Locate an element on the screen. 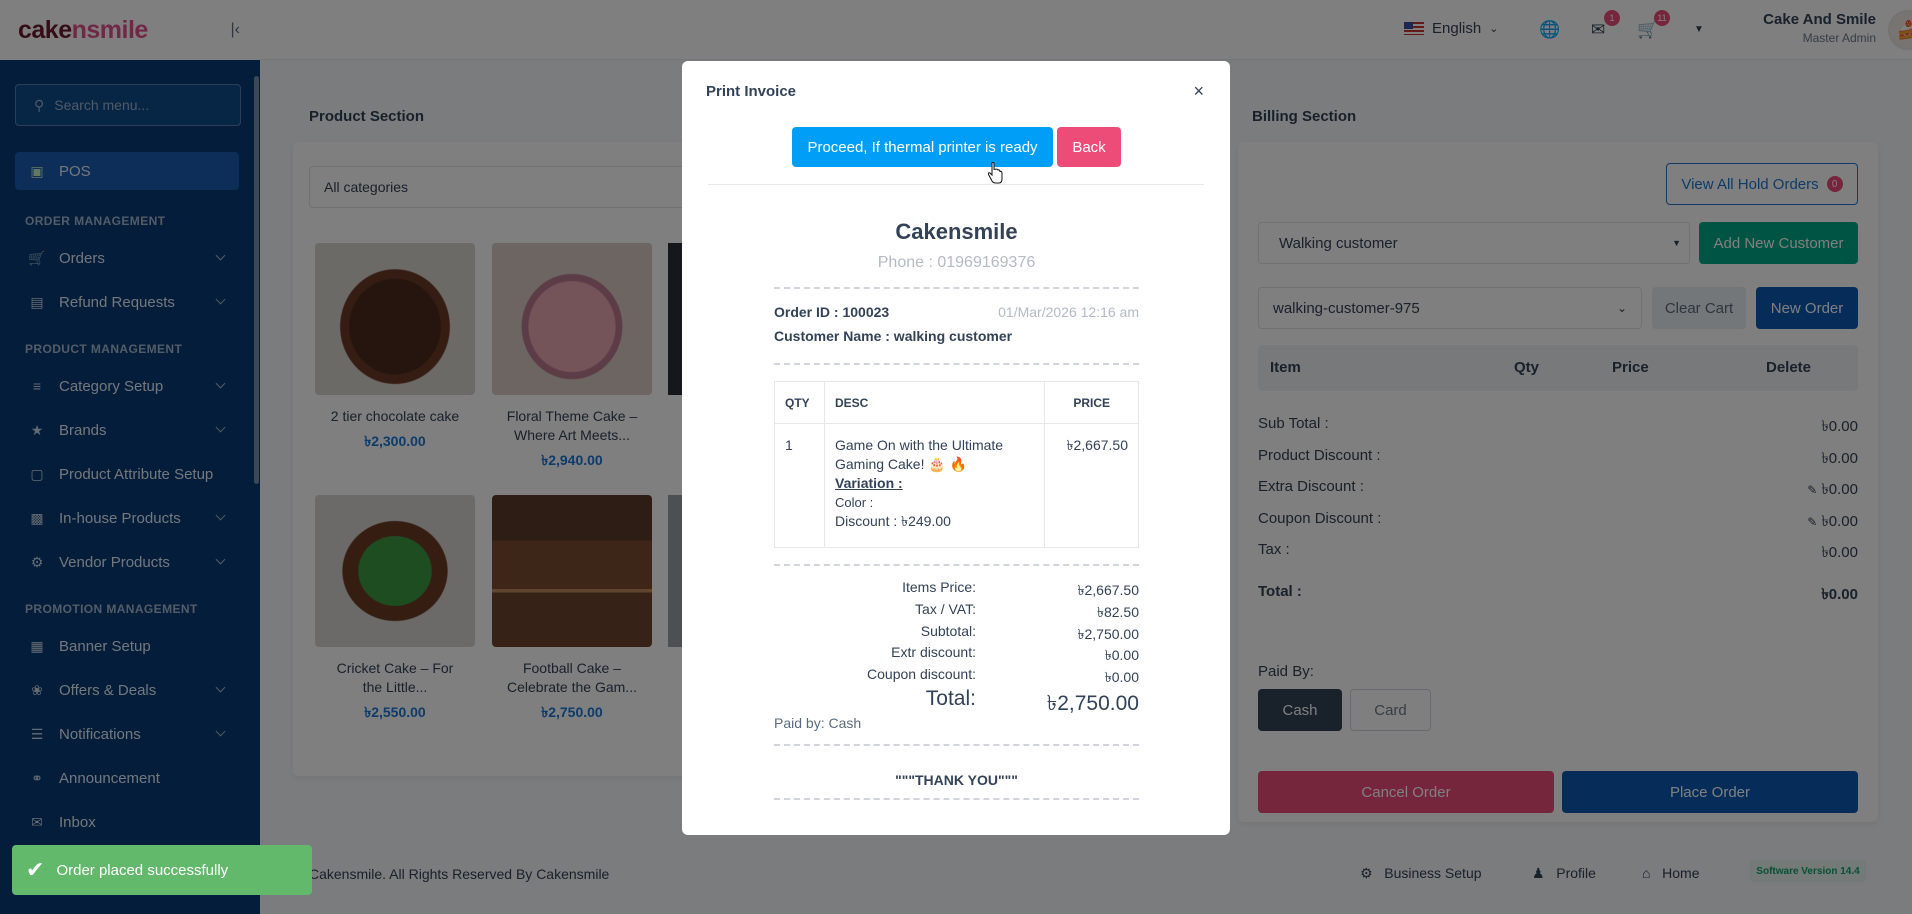 This screenshot has width=1912, height=914. totals-label: Extr discount: is located at coordinates (933, 652).